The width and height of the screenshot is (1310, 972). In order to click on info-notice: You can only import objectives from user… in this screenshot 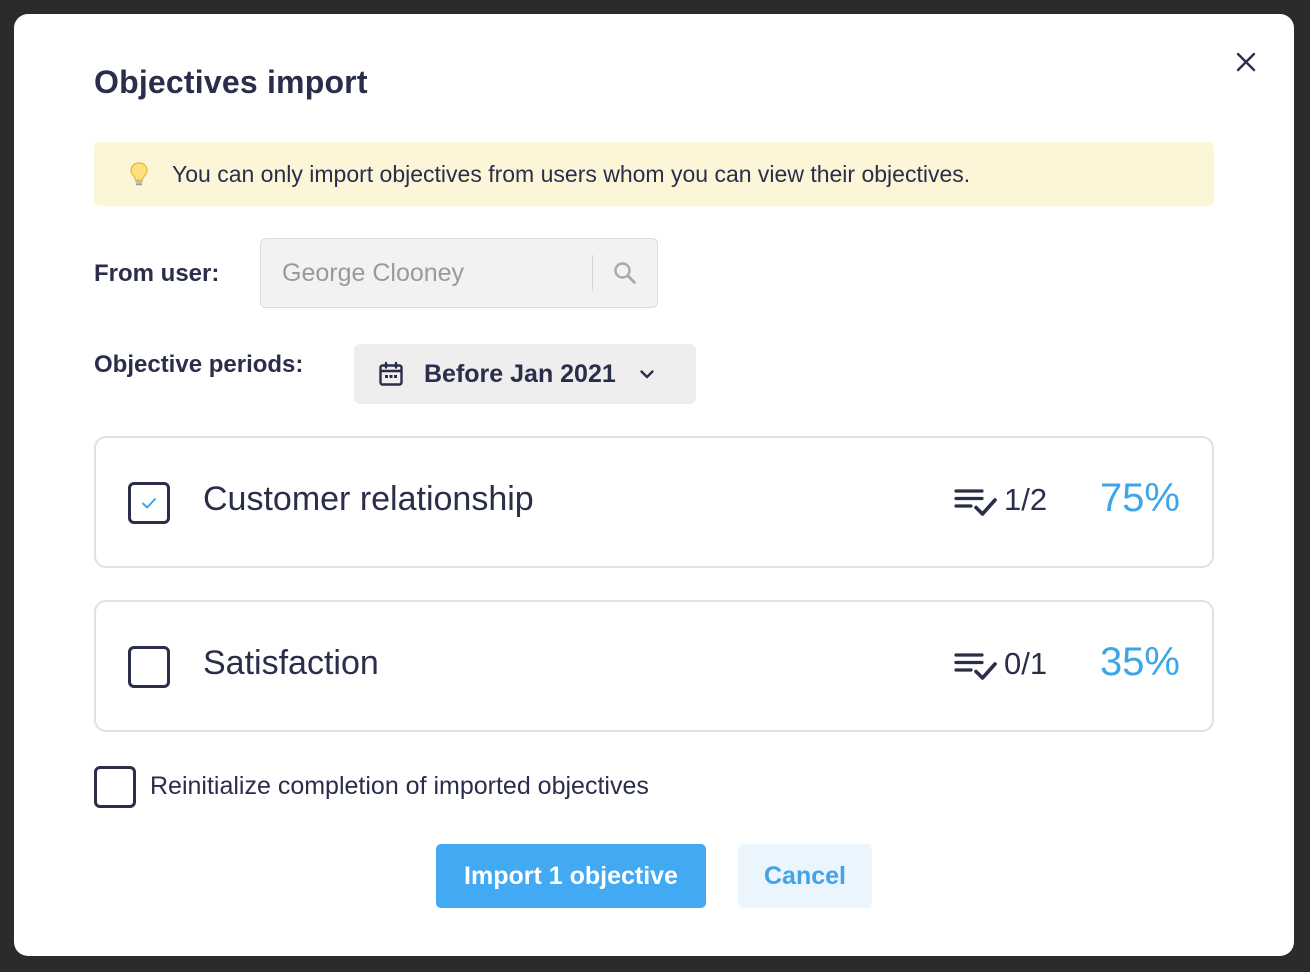, I will do `click(654, 174)`.